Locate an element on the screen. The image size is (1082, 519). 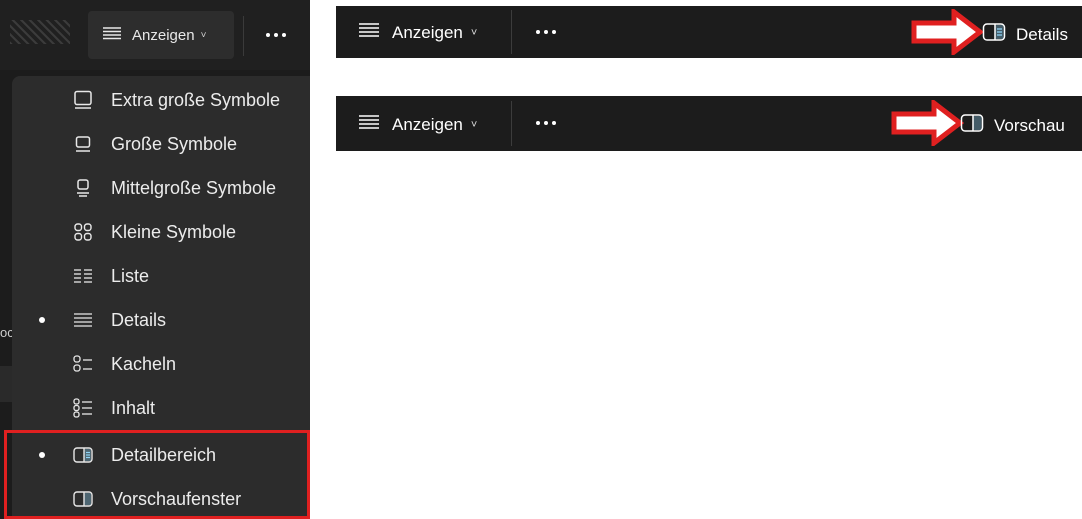
menu-item-small-icons: Kleine Symbole is located at coordinates (161, 232).